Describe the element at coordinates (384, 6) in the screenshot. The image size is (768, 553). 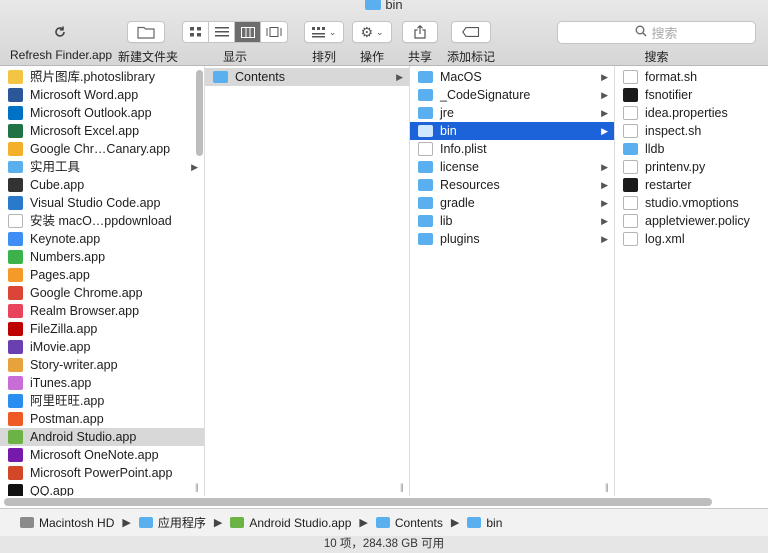
I see `window-title: bin` at that location.